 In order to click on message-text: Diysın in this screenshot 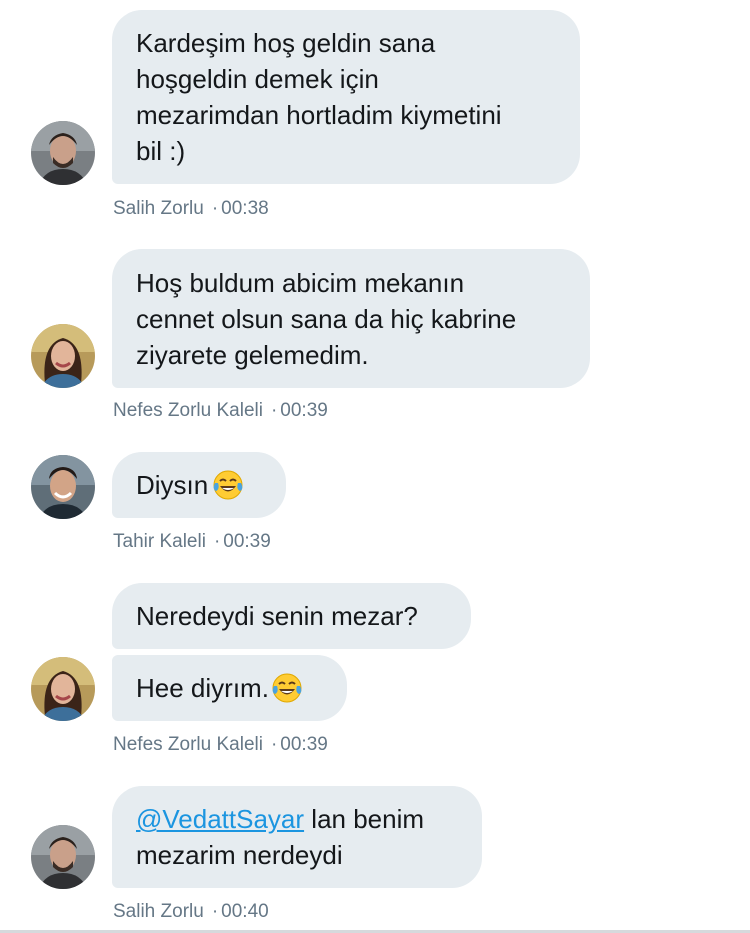, I will do `click(172, 485)`.